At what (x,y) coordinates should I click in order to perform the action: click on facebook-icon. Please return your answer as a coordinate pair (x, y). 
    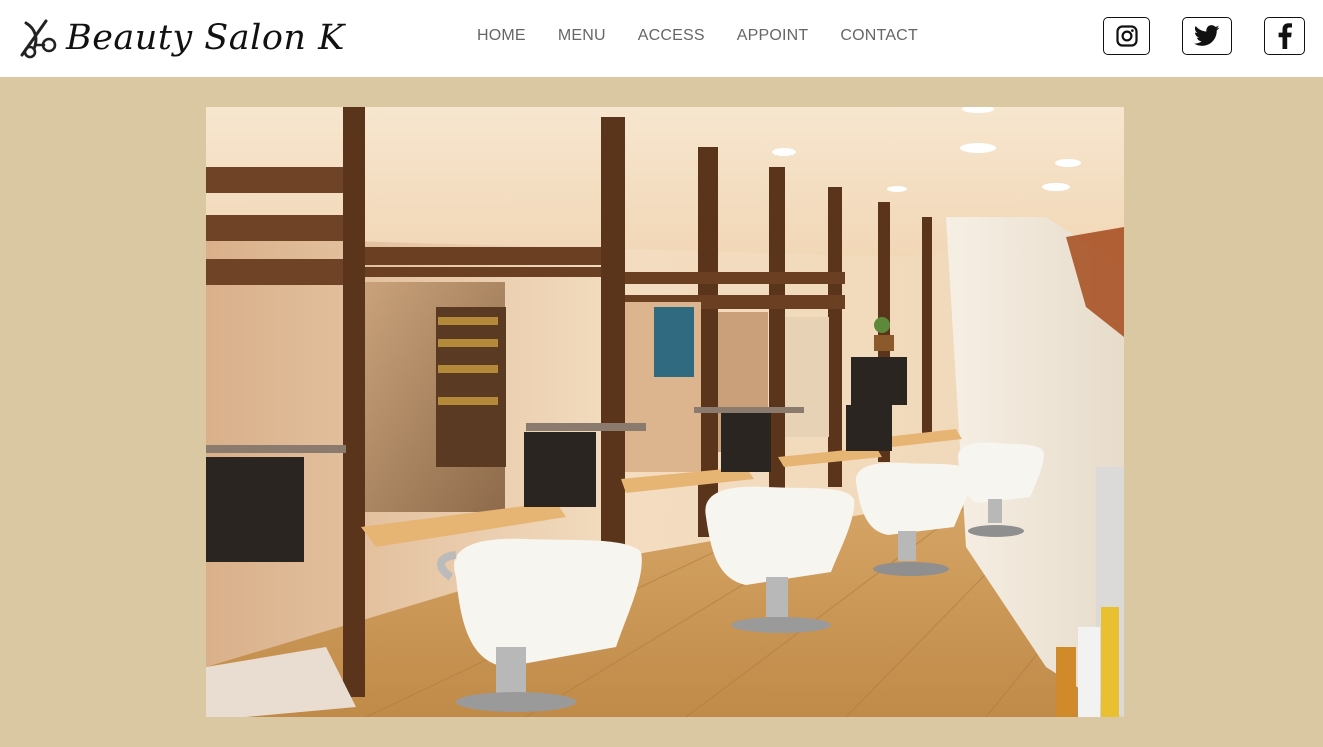
    Looking at the image, I should click on (1285, 36).